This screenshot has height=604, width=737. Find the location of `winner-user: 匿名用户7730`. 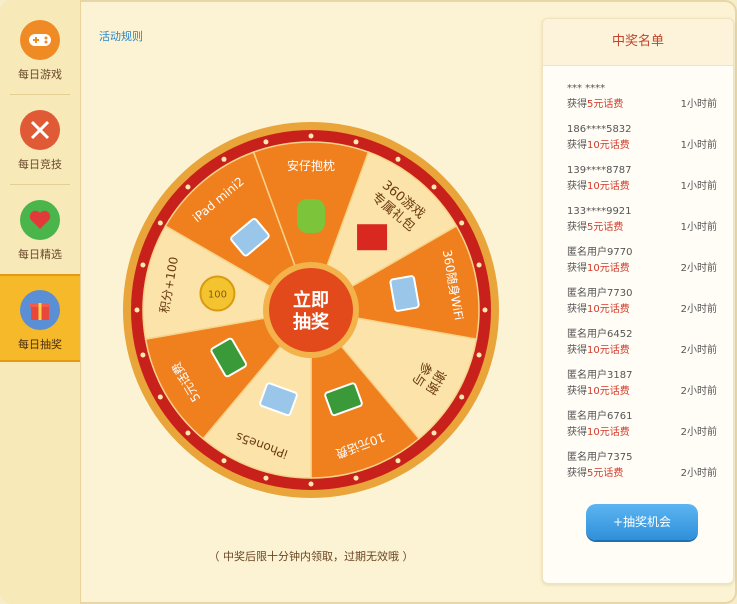

winner-user: 匿名用户7730 is located at coordinates (600, 293).